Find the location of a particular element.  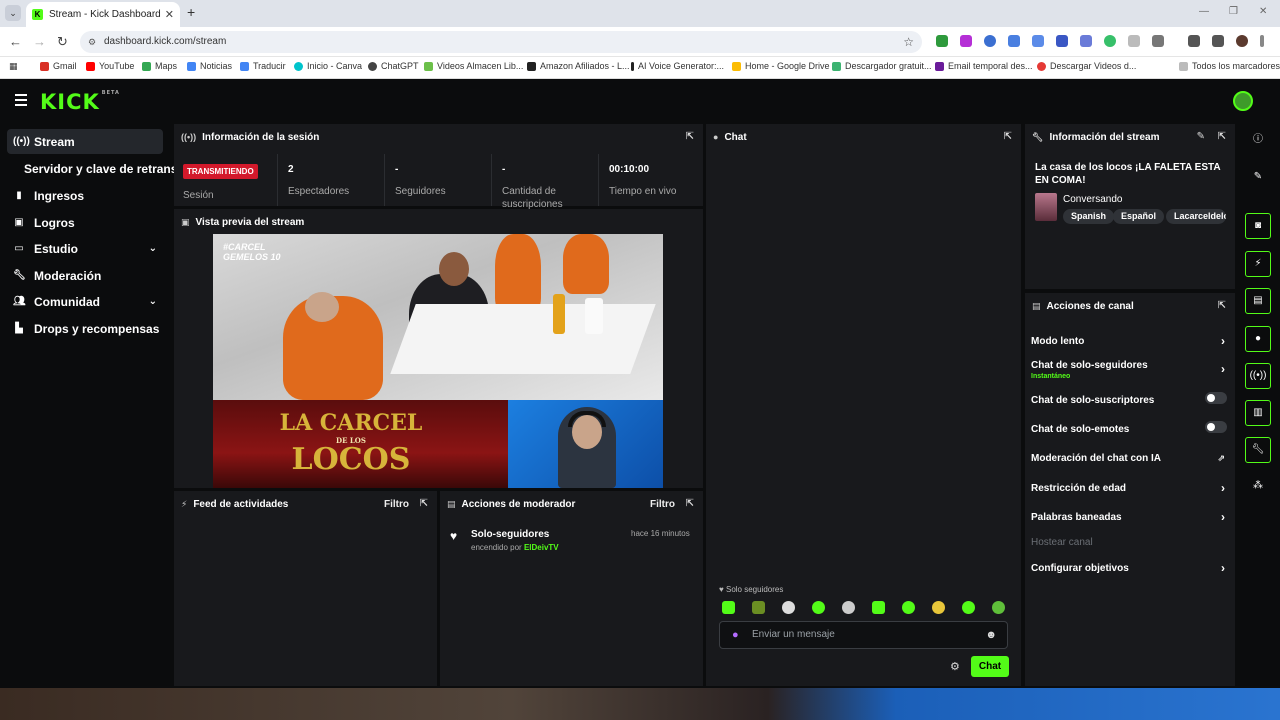

stream-tag: Spanish is located at coordinates (1089, 216).